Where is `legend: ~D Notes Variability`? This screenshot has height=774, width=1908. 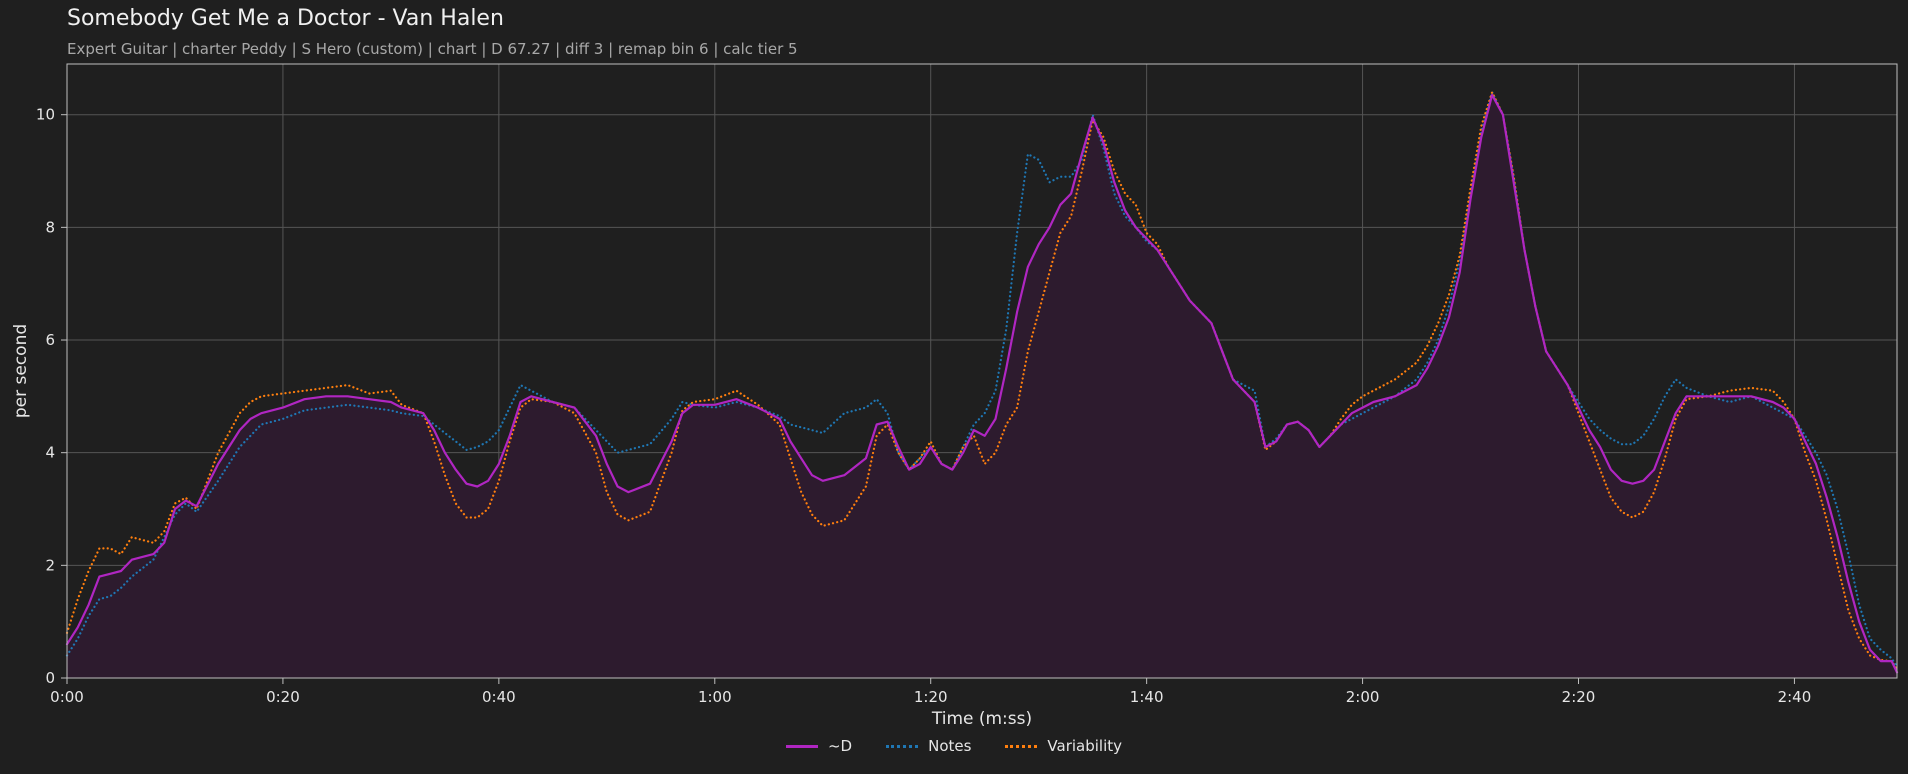
legend: ~D Notes Variability is located at coordinates (954, 746).